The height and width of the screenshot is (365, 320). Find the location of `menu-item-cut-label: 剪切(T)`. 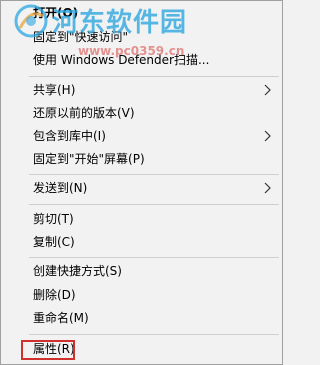

menu-item-cut-label: 剪切(T) is located at coordinates (53, 219).